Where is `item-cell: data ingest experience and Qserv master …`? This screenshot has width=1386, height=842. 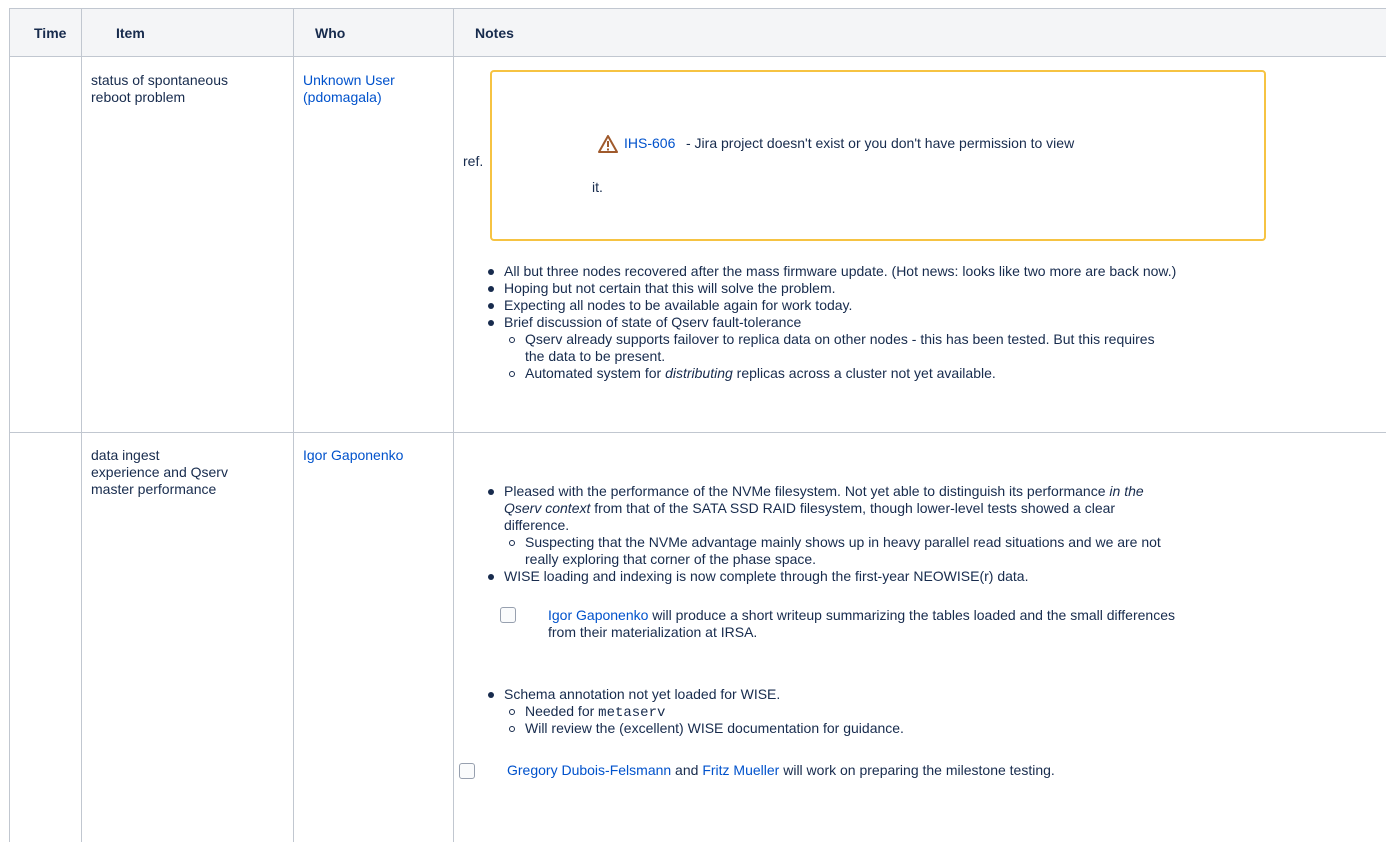 item-cell: data ingest experience and Qserv master … is located at coordinates (159, 472).